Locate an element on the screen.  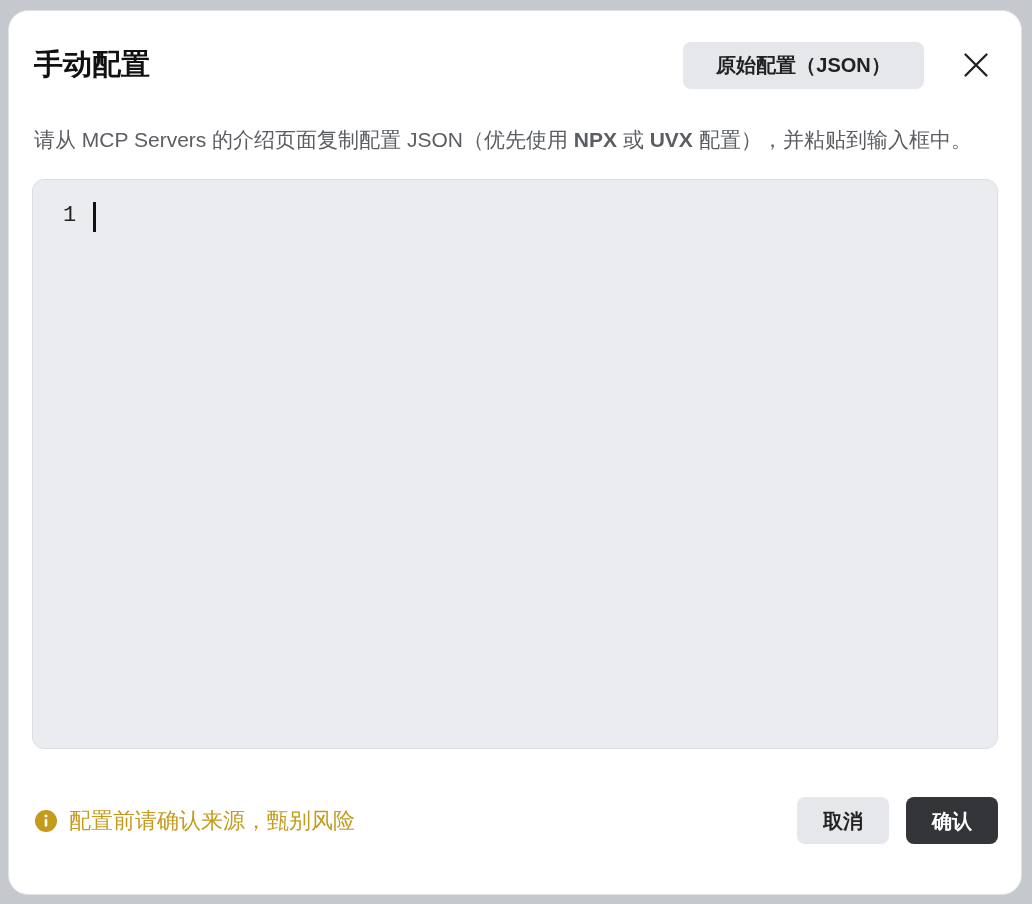
dialog-title: 手动配置 is located at coordinates (92, 65).